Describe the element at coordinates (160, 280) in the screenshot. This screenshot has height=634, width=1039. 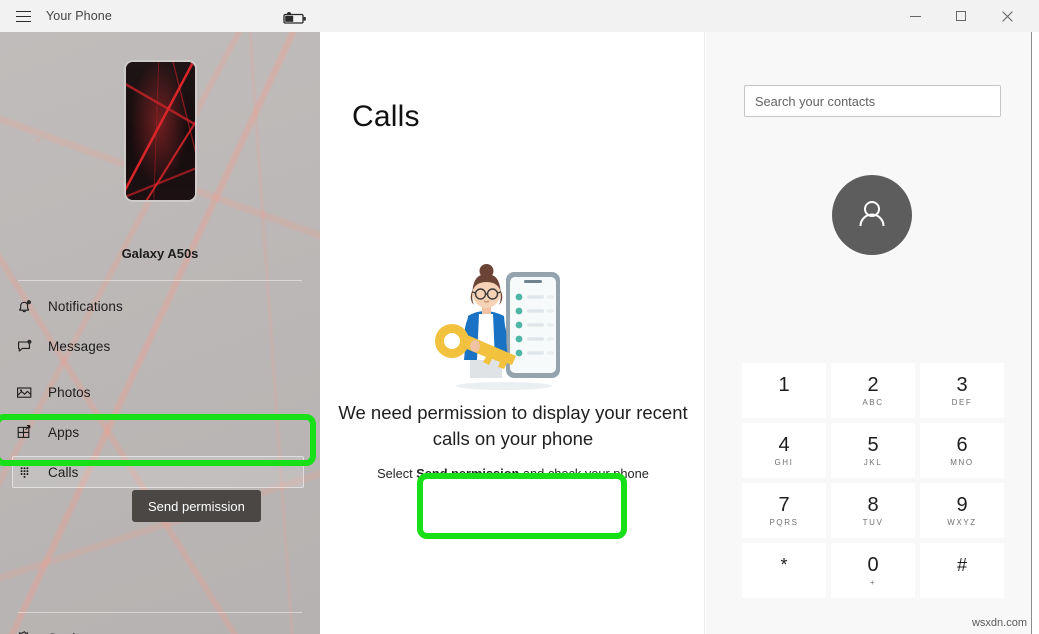
I see `sidebar-divider-top` at that location.